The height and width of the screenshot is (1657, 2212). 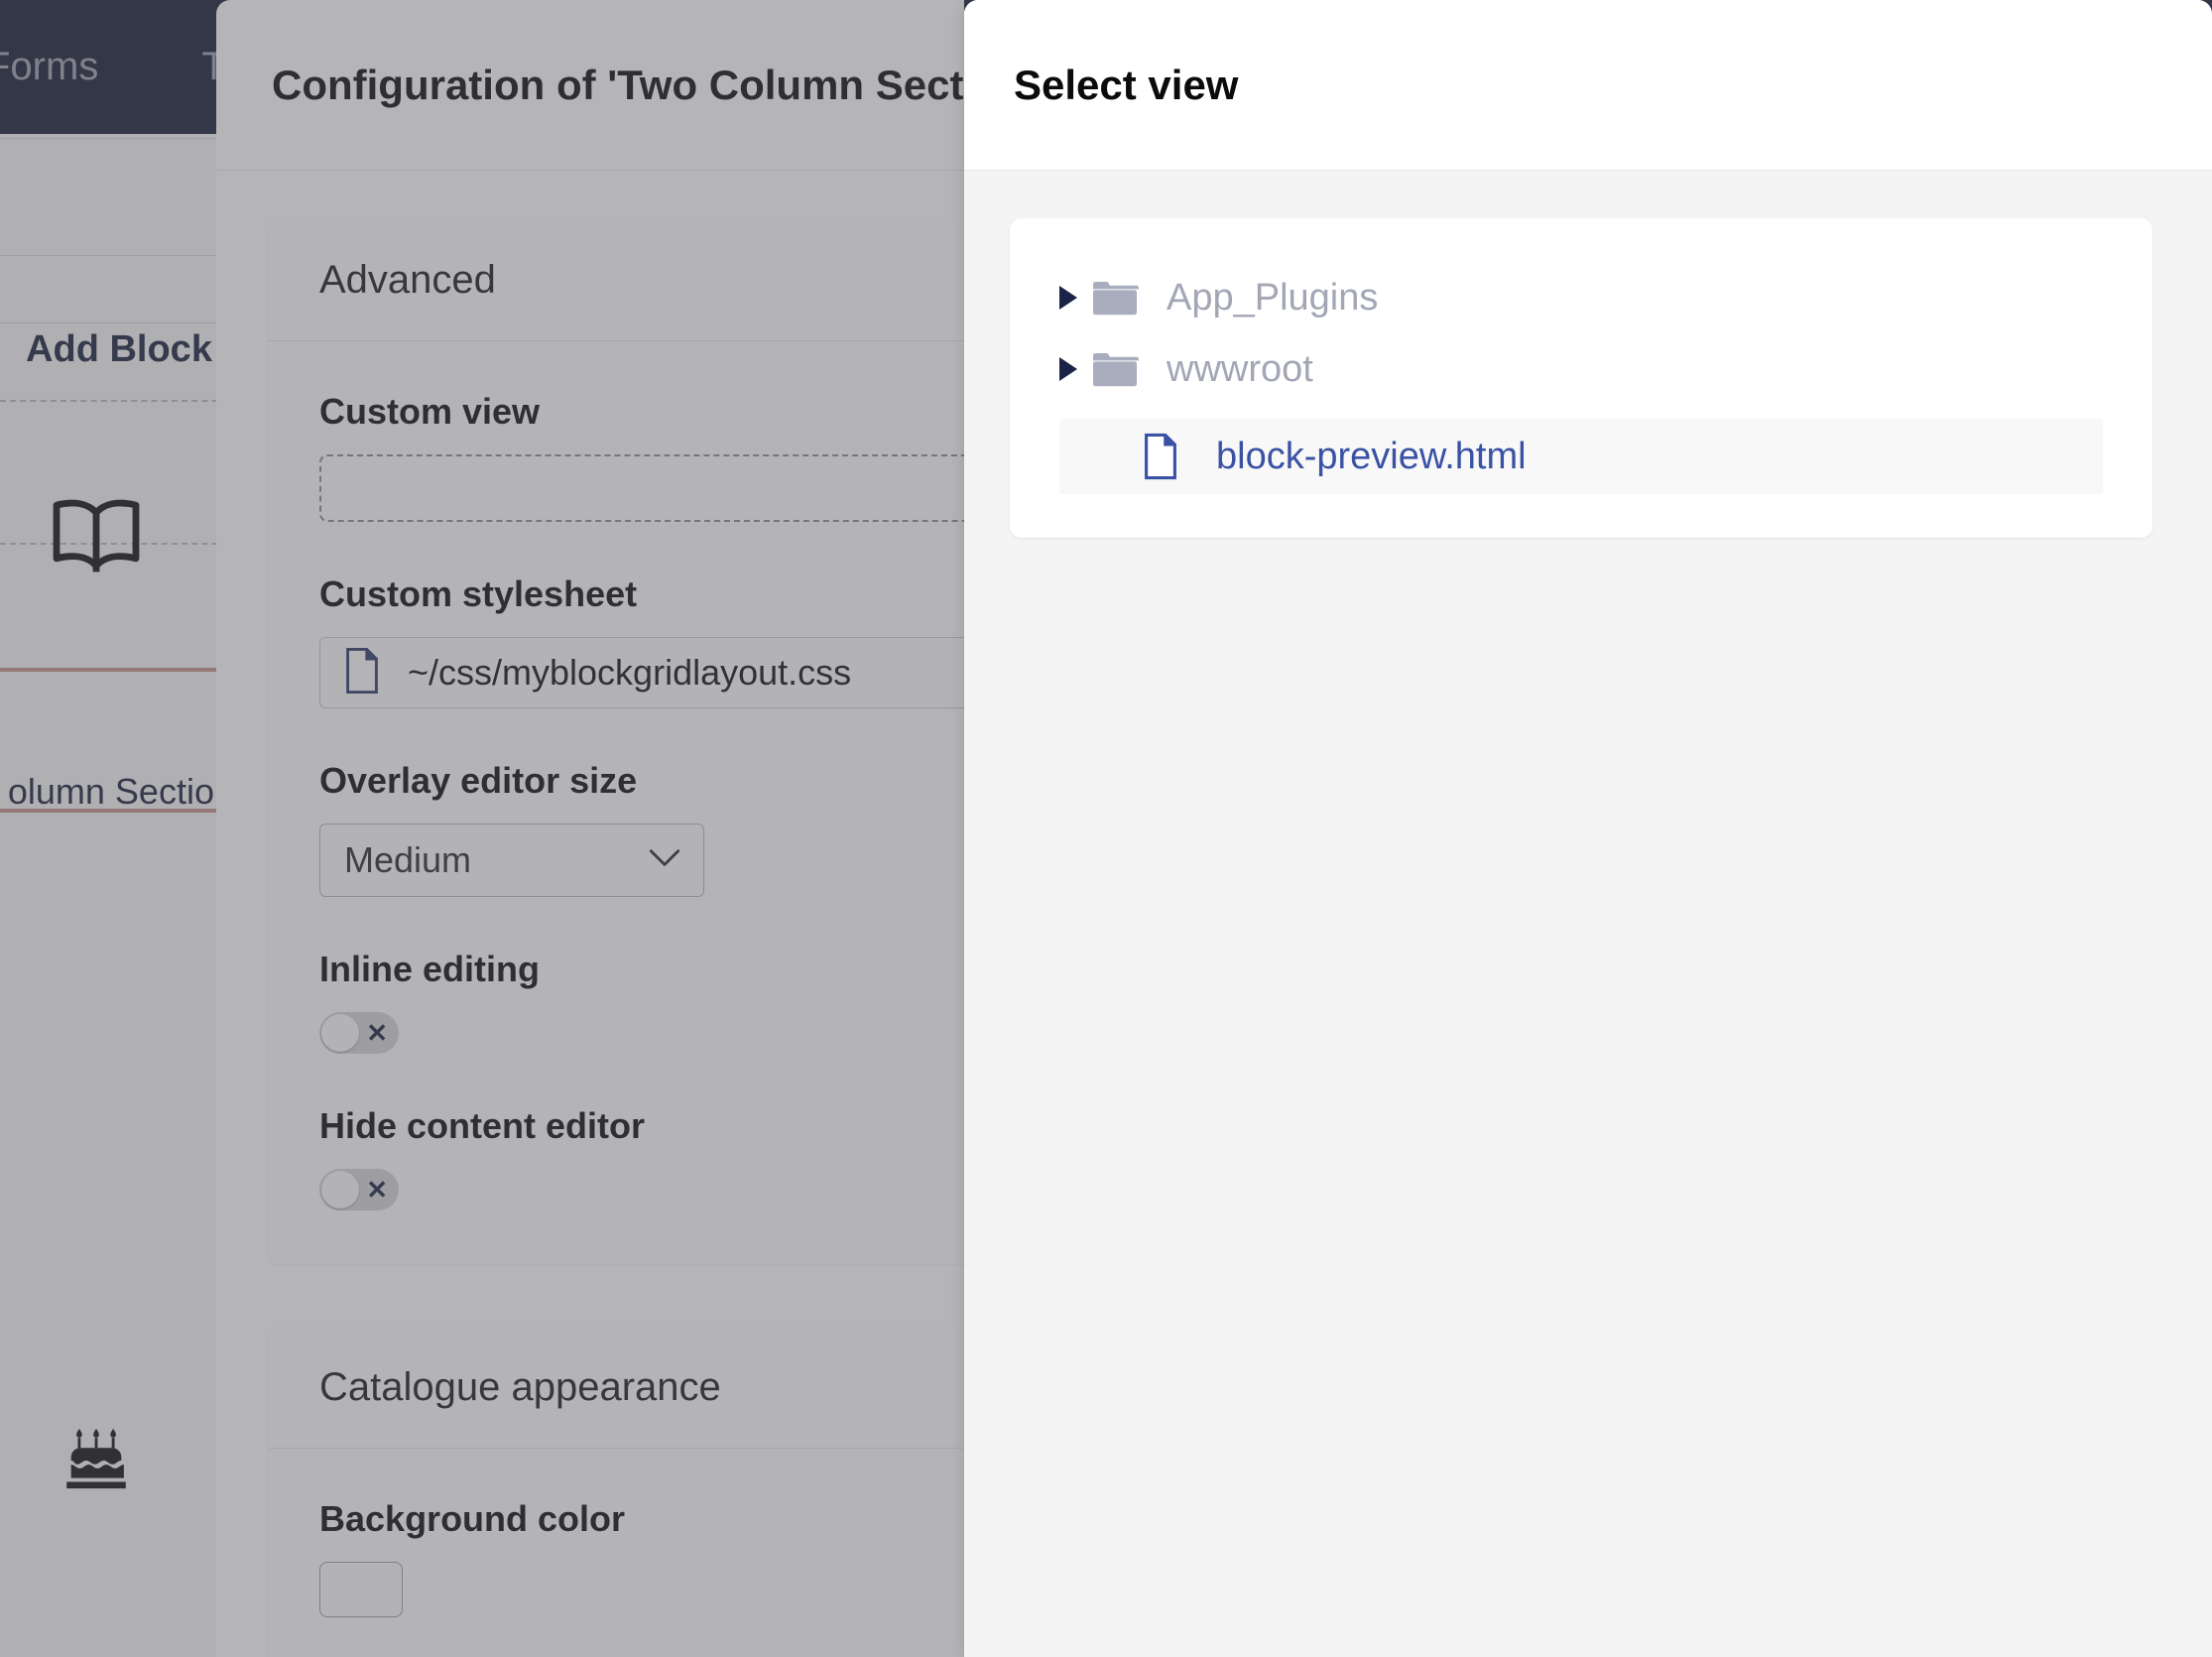 What do you see at coordinates (1273, 297) in the screenshot?
I see `tree-item-label: App_Plugins` at bounding box center [1273, 297].